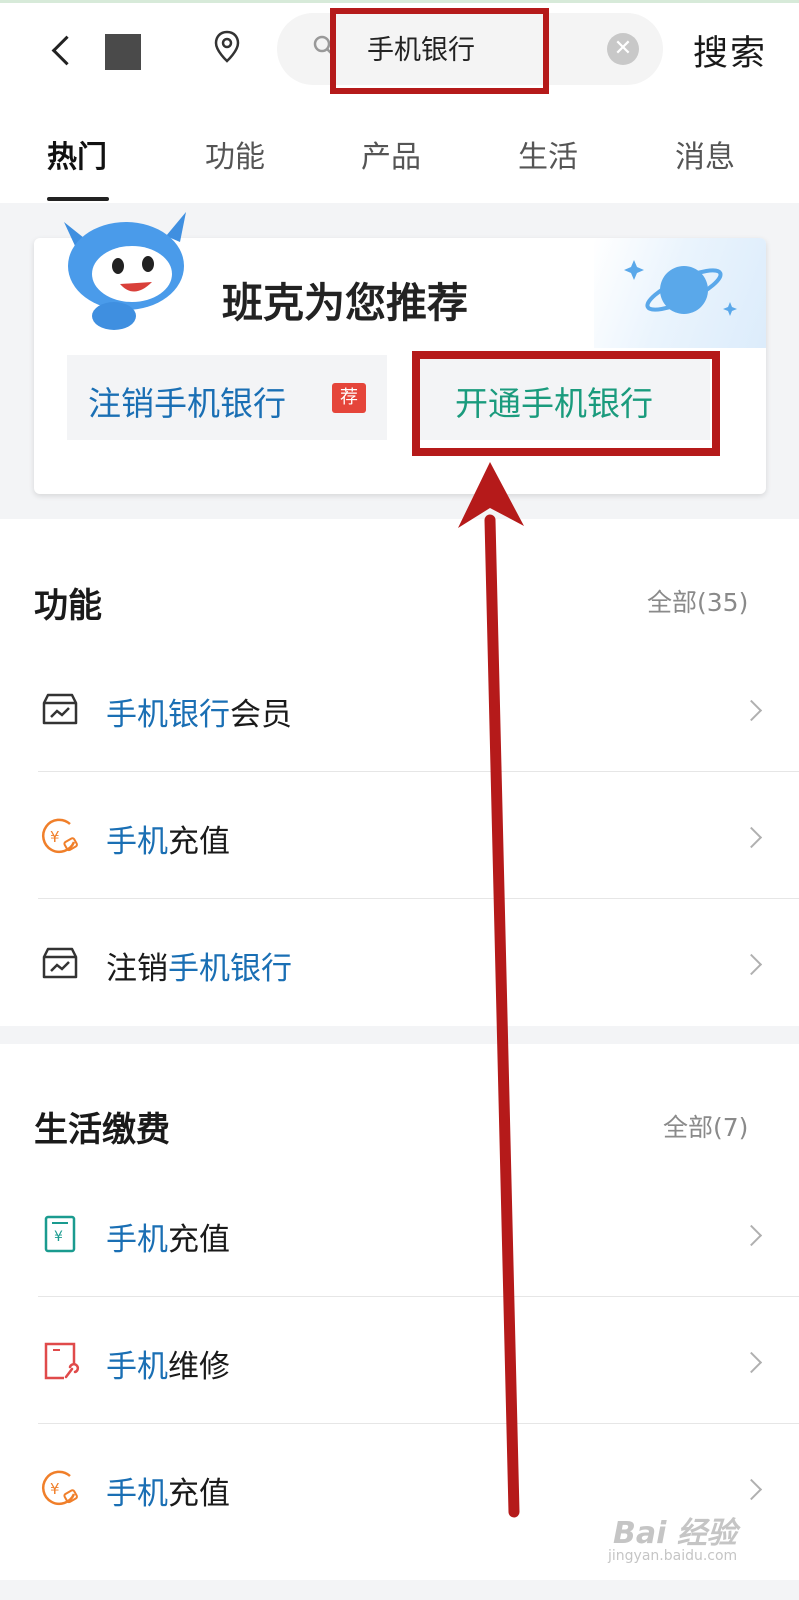 Image resolution: width=799 pixels, height=1600 pixels. What do you see at coordinates (349, 398) in the screenshot?
I see `recommend-badge: 荐` at bounding box center [349, 398].